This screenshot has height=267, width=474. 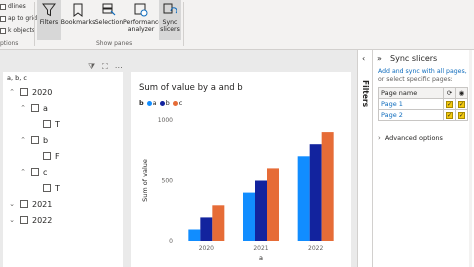 What do you see at coordinates (145, 180) in the screenshot?
I see `y-axis-label: Sum of value` at bounding box center [145, 180].